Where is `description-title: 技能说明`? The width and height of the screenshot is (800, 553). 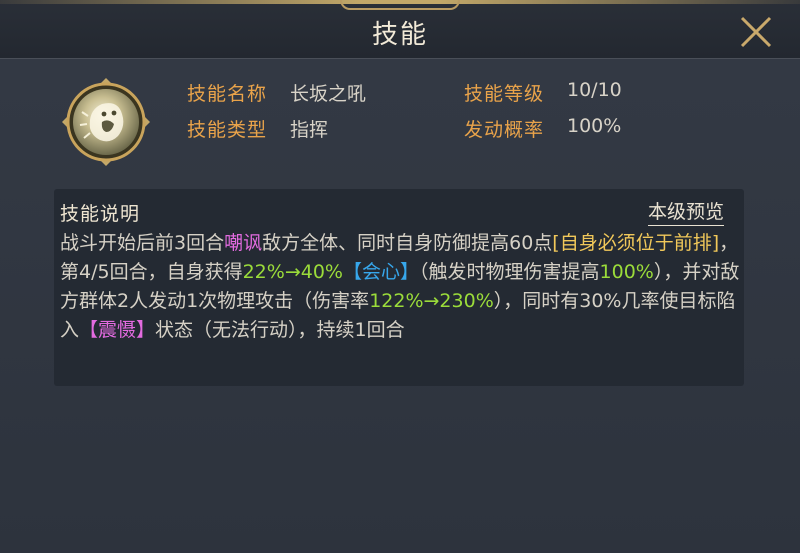
description-title: 技能说明 is located at coordinates (100, 214).